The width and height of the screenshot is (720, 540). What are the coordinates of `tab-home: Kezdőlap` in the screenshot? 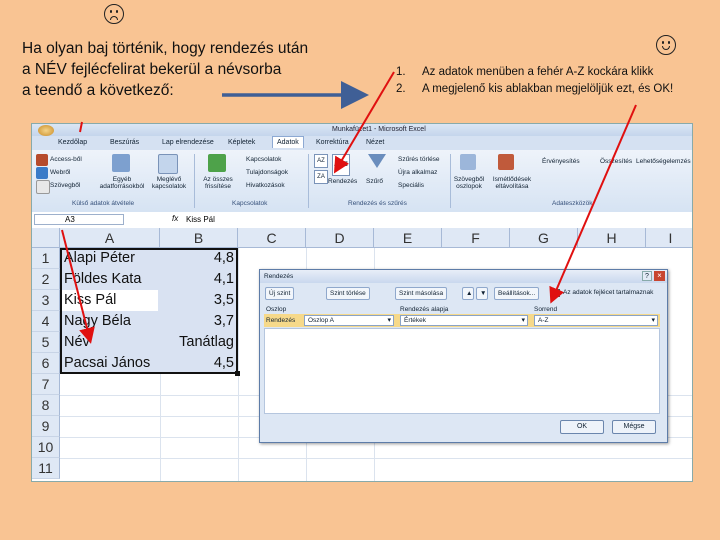 It's located at (72, 142).